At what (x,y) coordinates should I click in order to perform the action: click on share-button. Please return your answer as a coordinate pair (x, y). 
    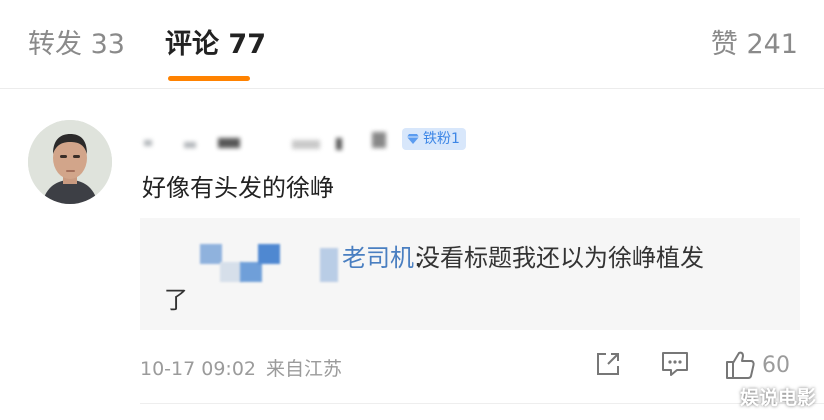
    Looking at the image, I should click on (608, 364).